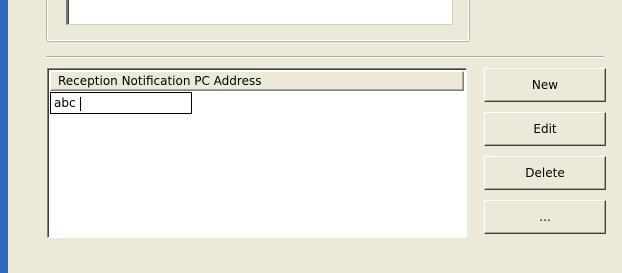 The image size is (622, 273). Describe the element at coordinates (160, 81) in the screenshot. I see `column-header-label: Reception Notification PC Address` at that location.